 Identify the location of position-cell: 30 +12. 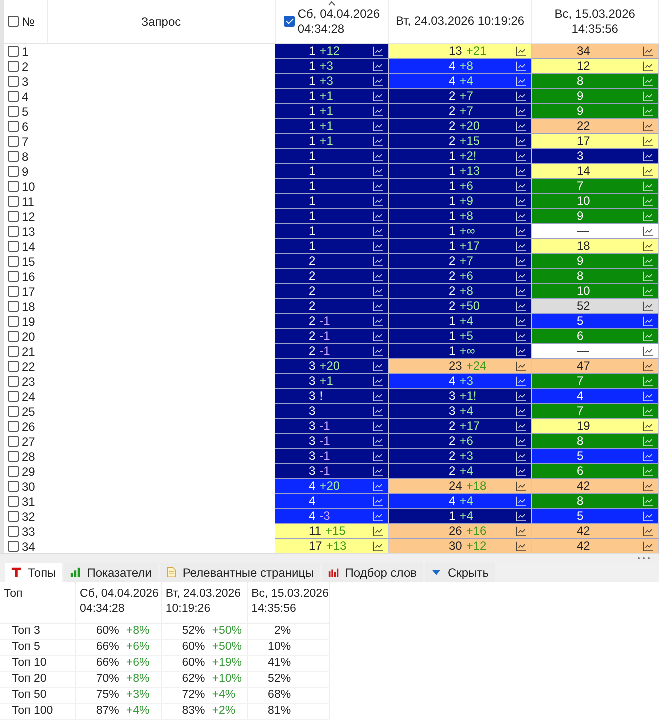
(460, 546).